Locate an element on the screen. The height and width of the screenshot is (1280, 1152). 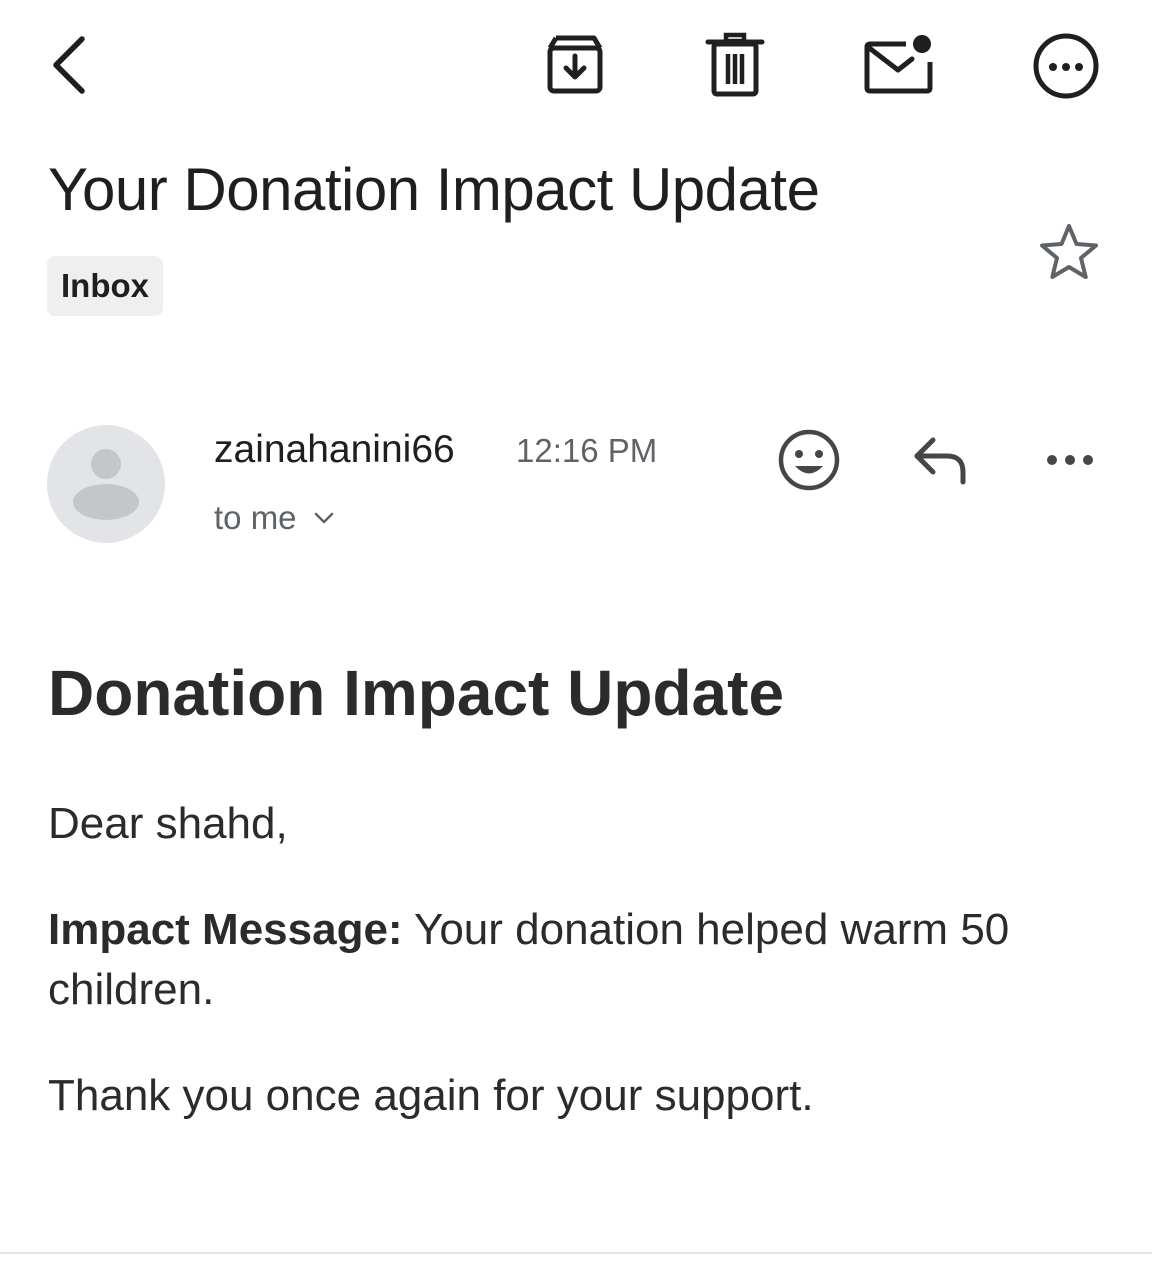
email-time: 12:16 PM is located at coordinates (587, 450).